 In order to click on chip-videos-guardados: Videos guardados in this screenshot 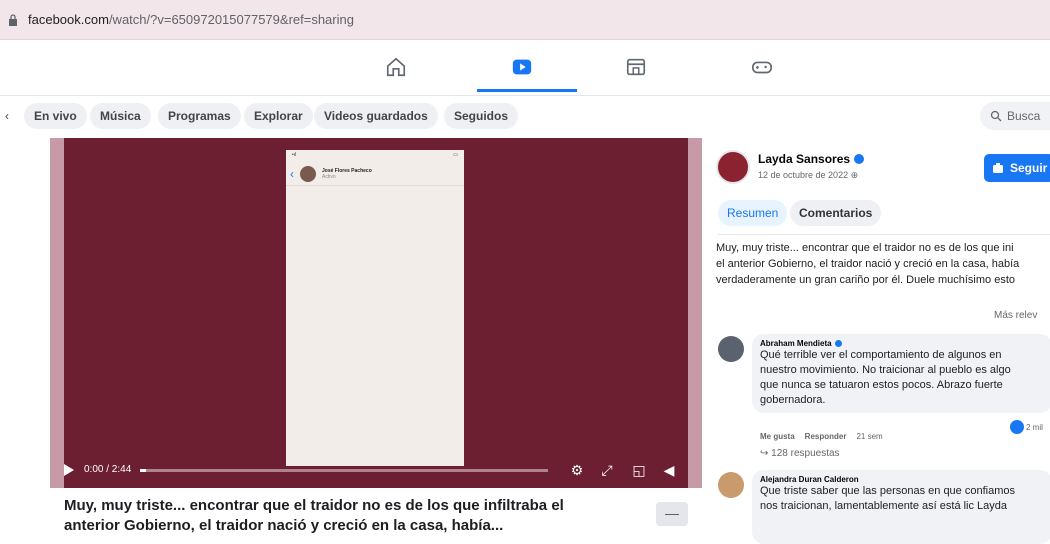, I will do `click(376, 116)`.